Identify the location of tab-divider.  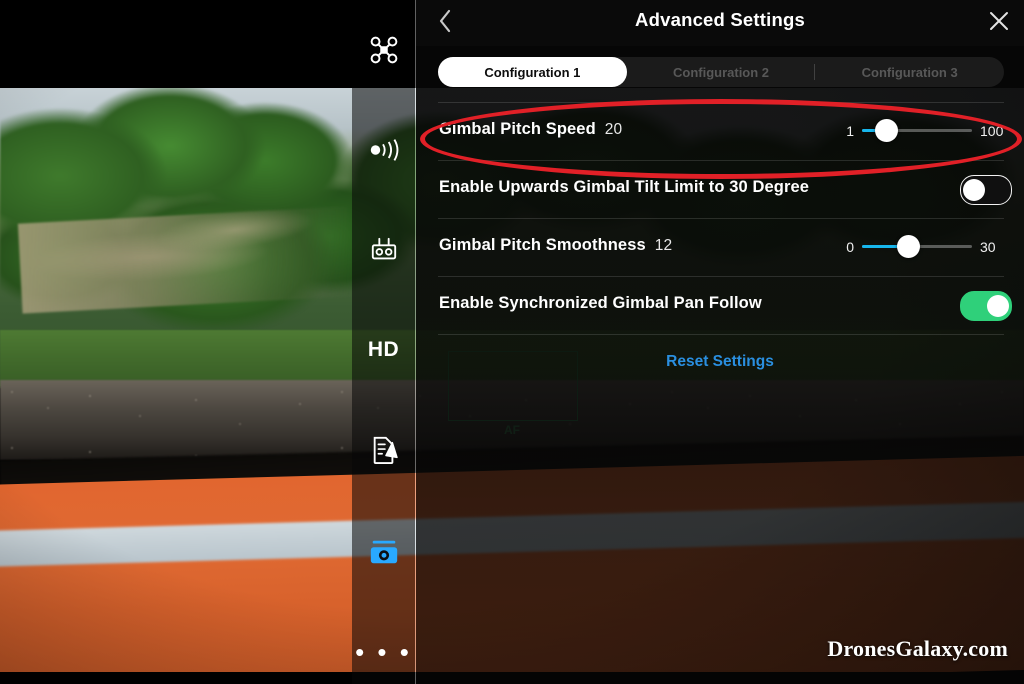
(815, 72).